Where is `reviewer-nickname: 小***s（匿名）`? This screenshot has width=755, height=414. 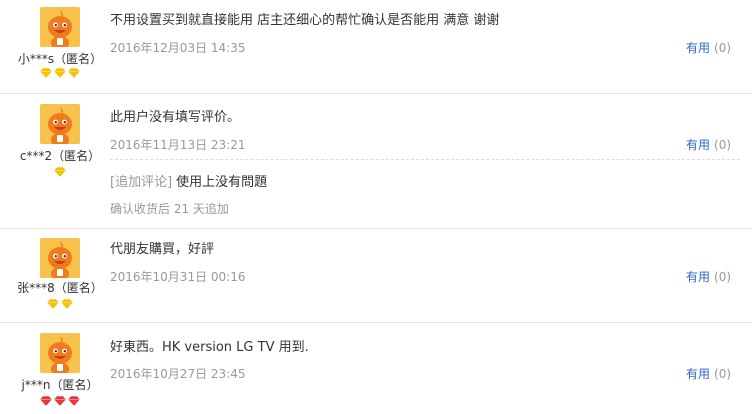
reviewer-nickname: 小***s（匿名） is located at coordinates (60, 59).